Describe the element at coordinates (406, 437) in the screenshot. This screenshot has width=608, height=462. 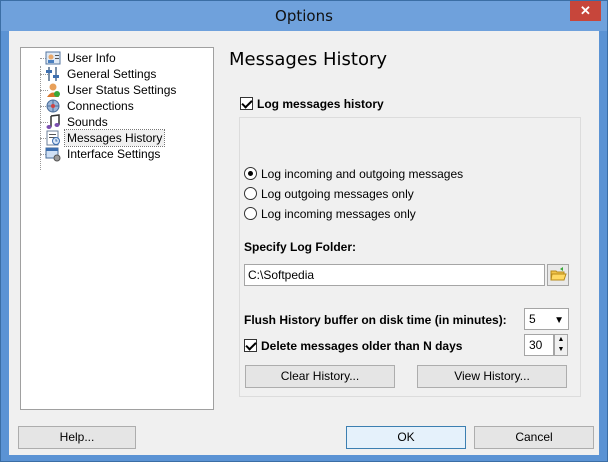
I see `ok-button: OK` at that location.